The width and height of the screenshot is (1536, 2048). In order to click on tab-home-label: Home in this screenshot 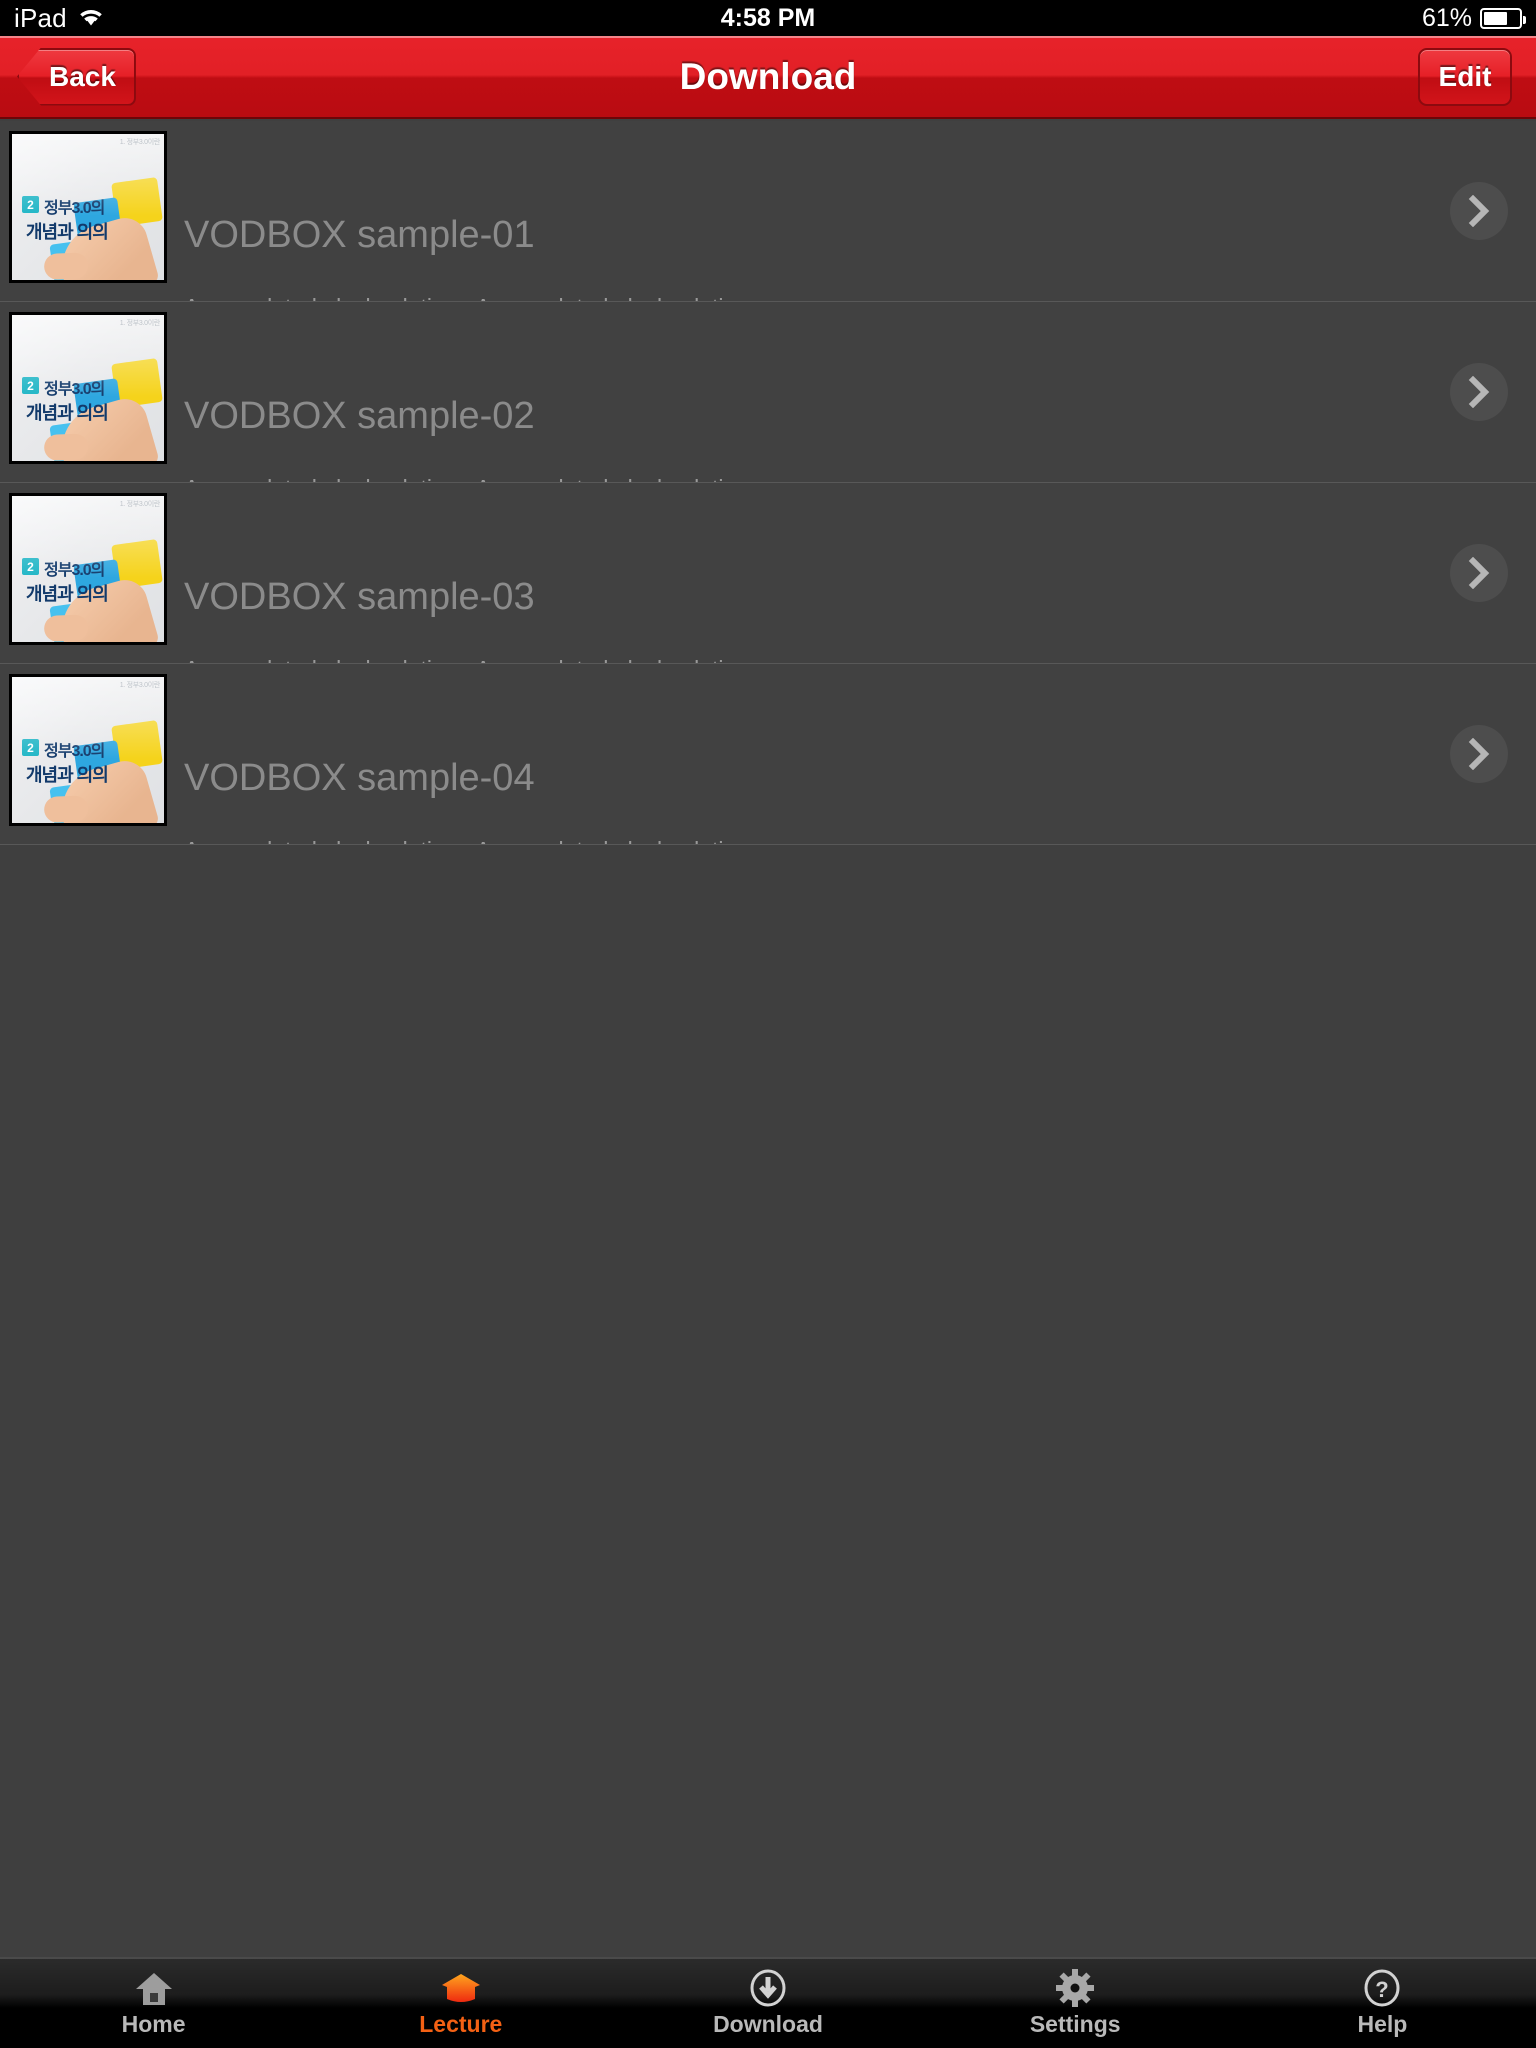, I will do `click(153, 2024)`.